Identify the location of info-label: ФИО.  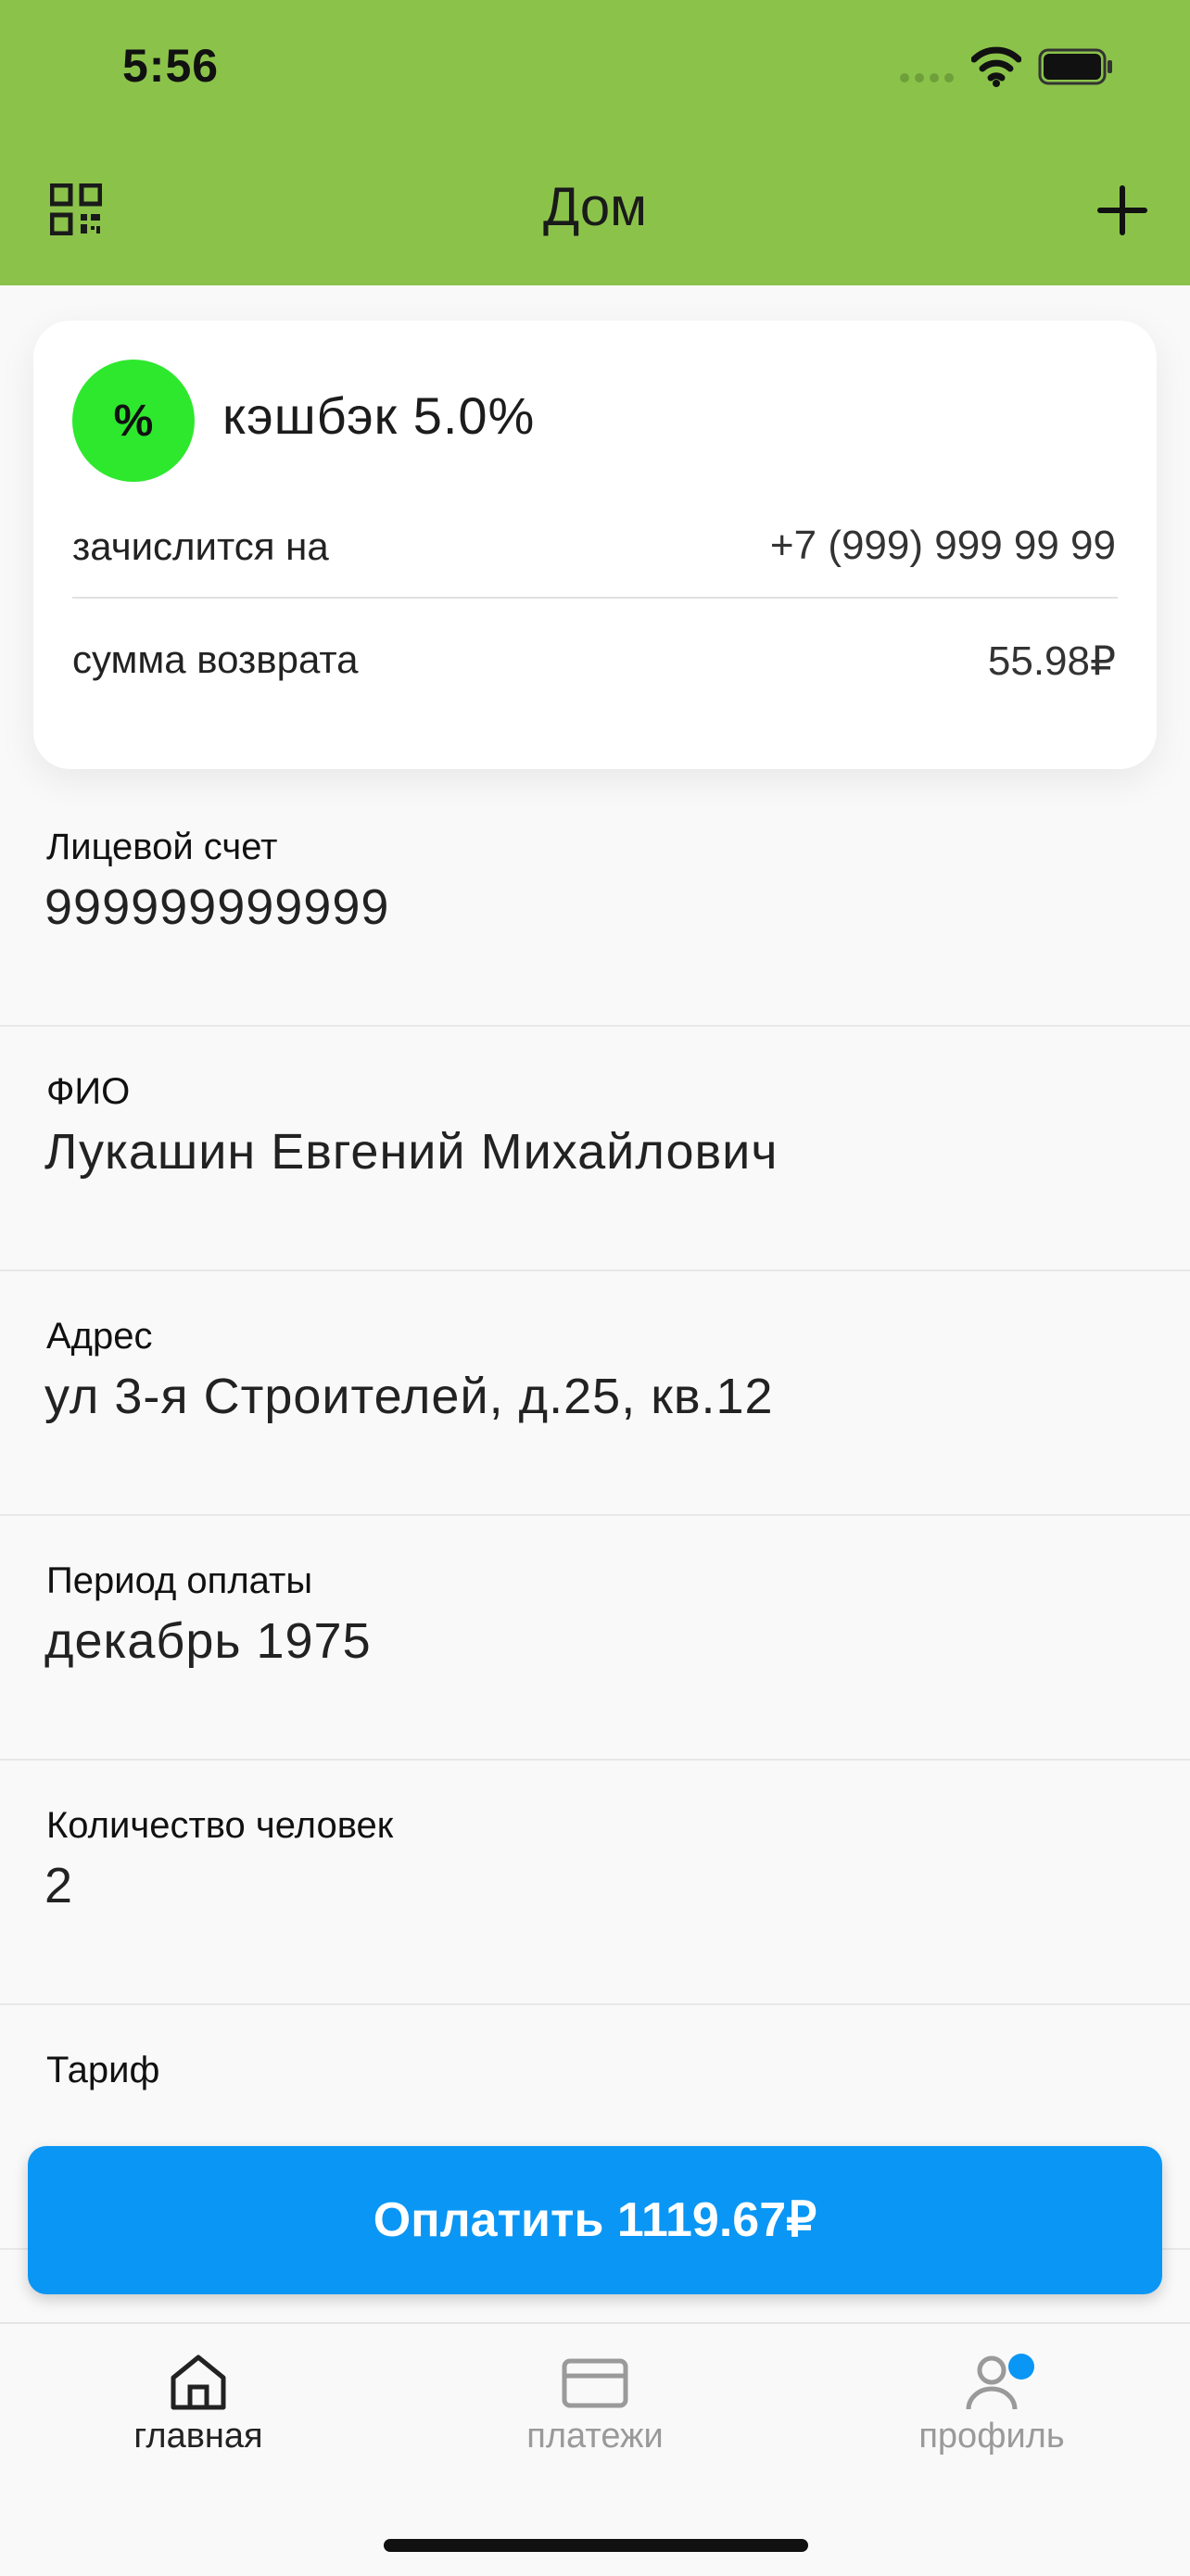
(88, 1091).